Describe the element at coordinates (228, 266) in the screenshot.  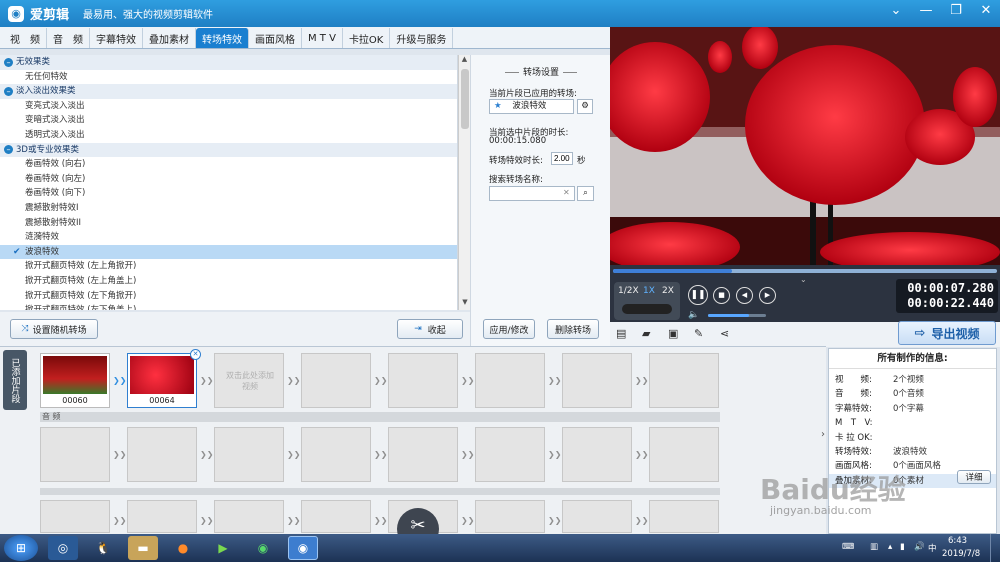
I see `effect-item: 掀开式翻页特效 (左上角掀开)` at that location.